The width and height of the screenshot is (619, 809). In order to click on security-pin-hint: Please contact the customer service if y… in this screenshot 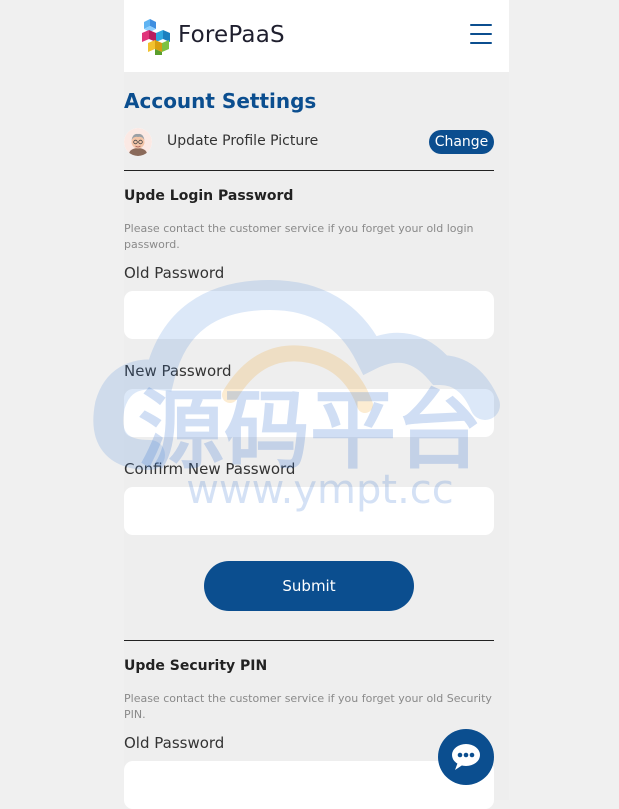, I will do `click(308, 706)`.